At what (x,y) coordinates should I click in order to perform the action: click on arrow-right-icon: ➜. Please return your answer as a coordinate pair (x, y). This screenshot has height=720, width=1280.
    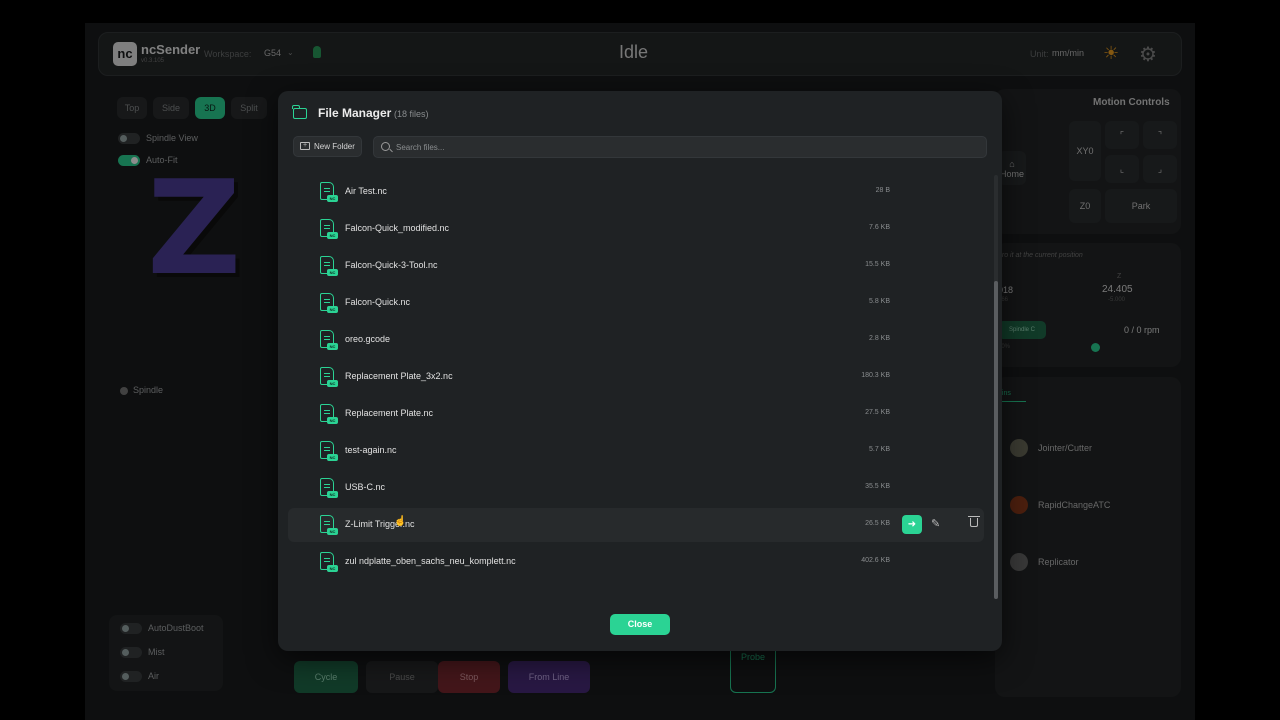
    Looking at the image, I should click on (912, 524).